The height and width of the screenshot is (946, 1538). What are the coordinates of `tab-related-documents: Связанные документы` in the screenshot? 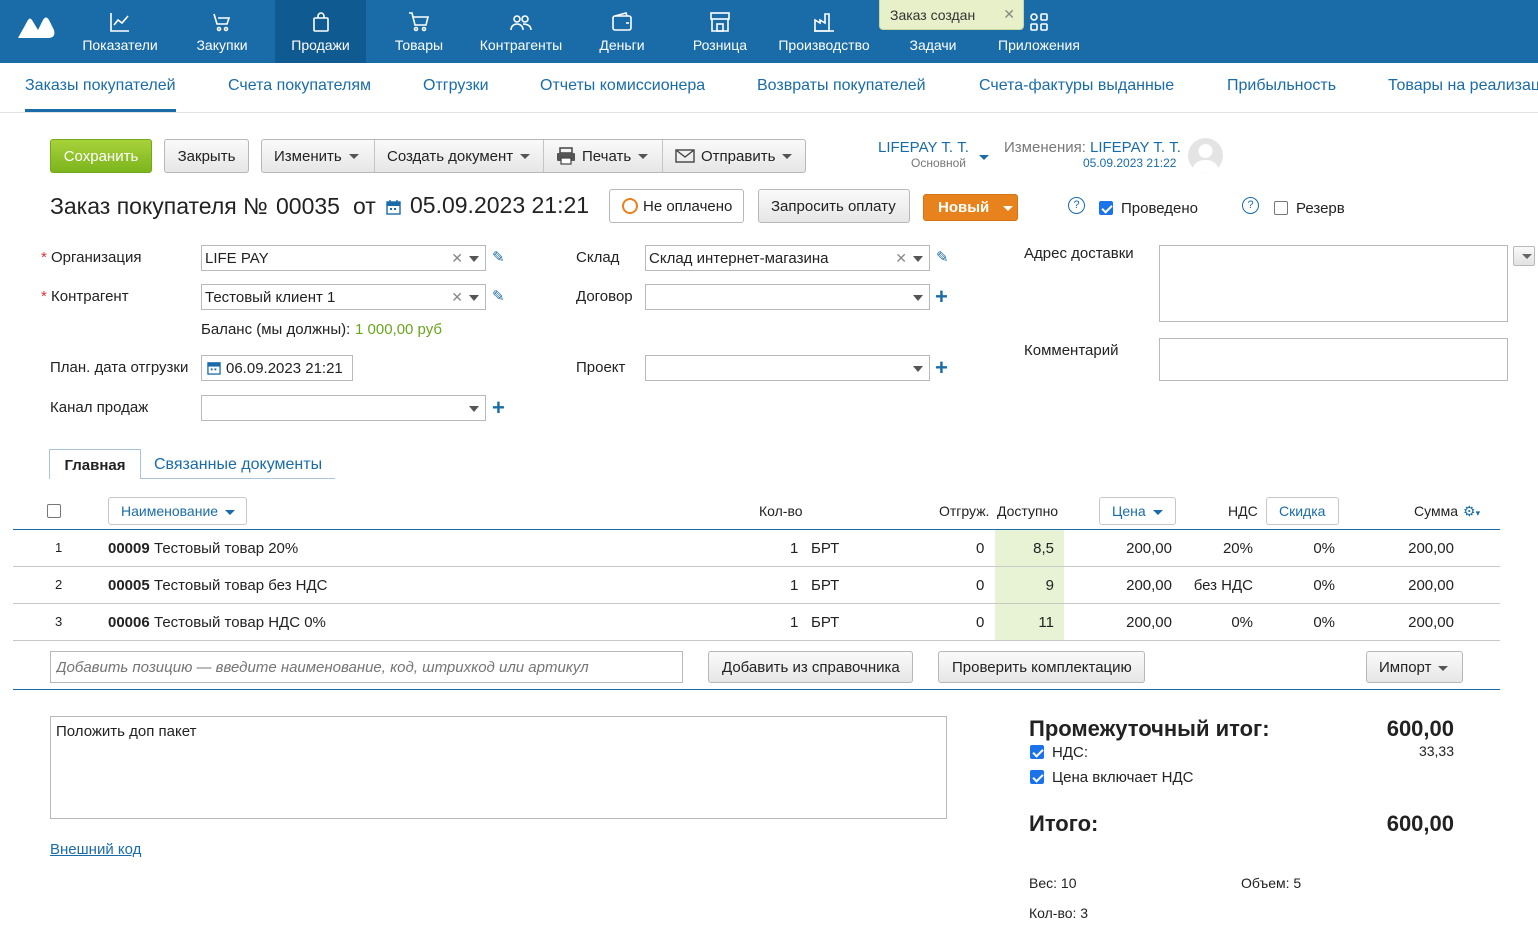 It's located at (238, 465).